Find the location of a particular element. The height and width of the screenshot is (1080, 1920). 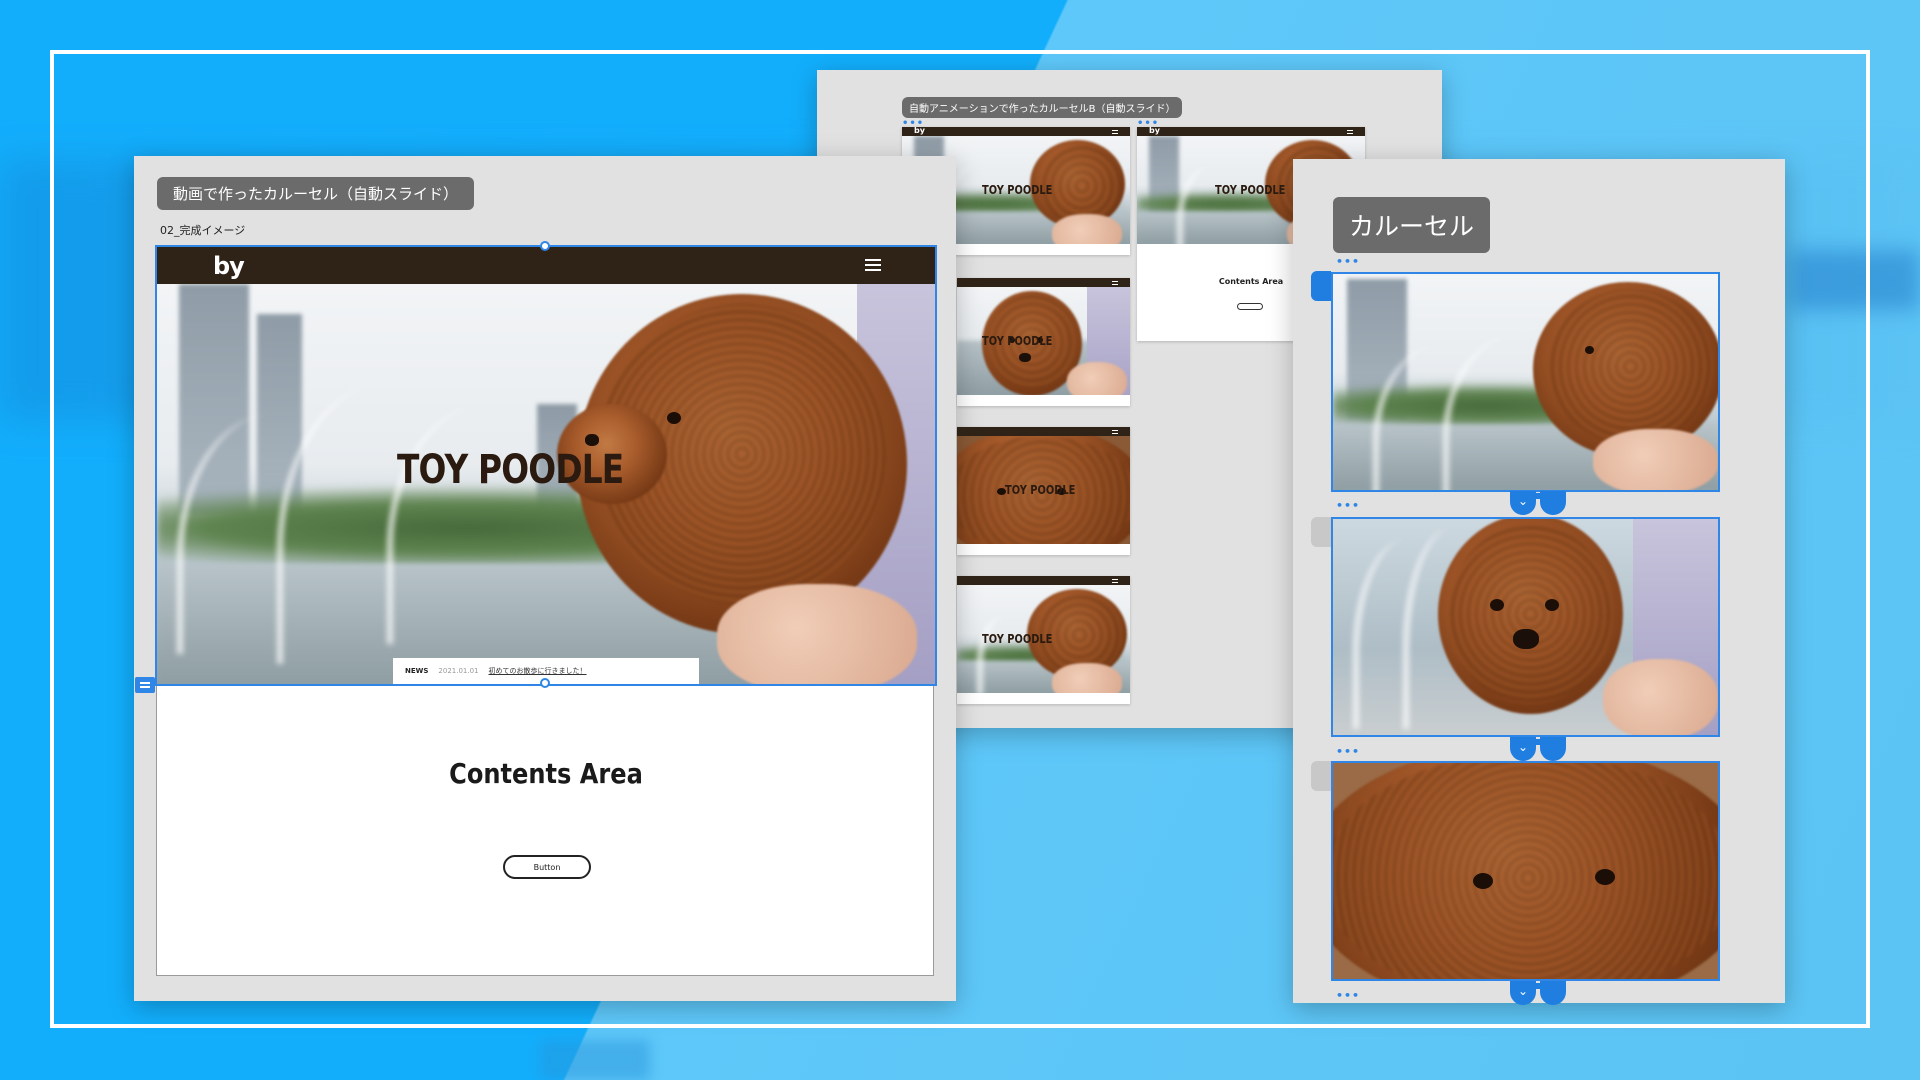

layer-handle-icon is located at coordinates (145, 685).